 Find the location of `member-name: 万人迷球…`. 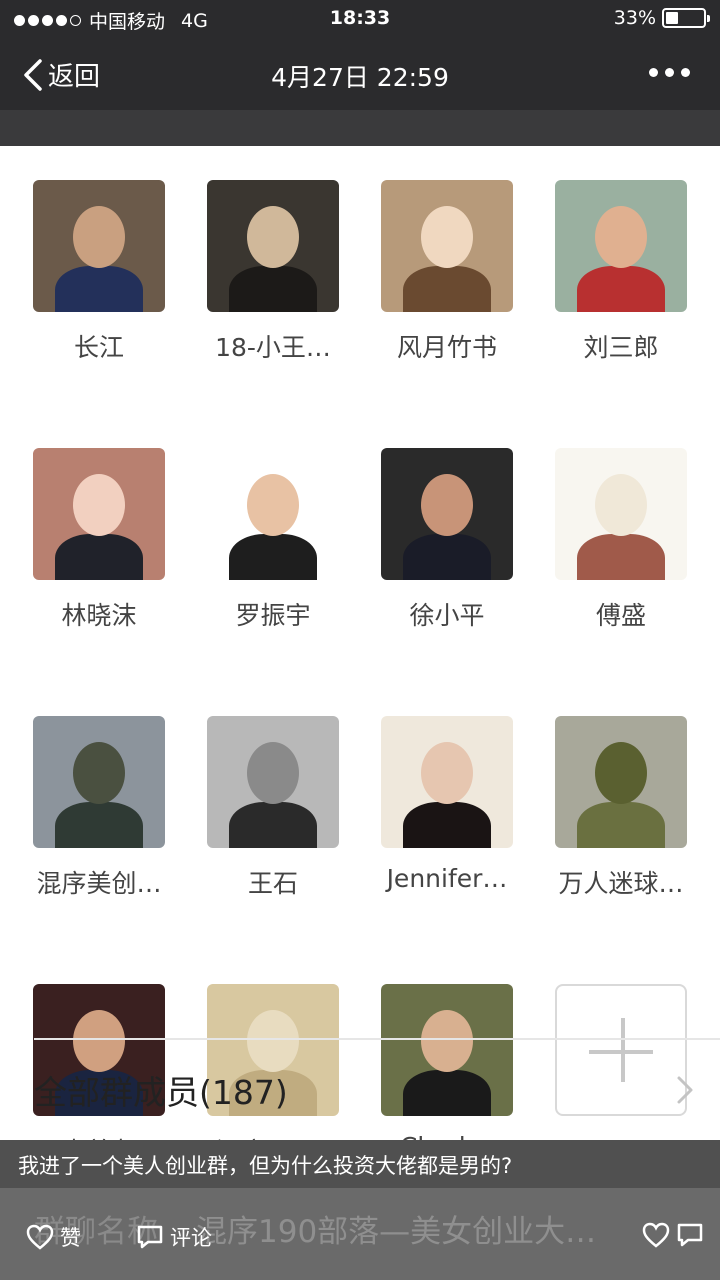

member-name: 万人迷球… is located at coordinates (621, 883).